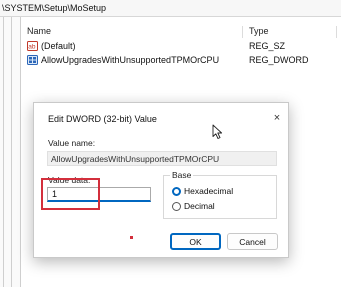  What do you see at coordinates (277, 118) in the screenshot?
I see `close-icon: ×` at bounding box center [277, 118].